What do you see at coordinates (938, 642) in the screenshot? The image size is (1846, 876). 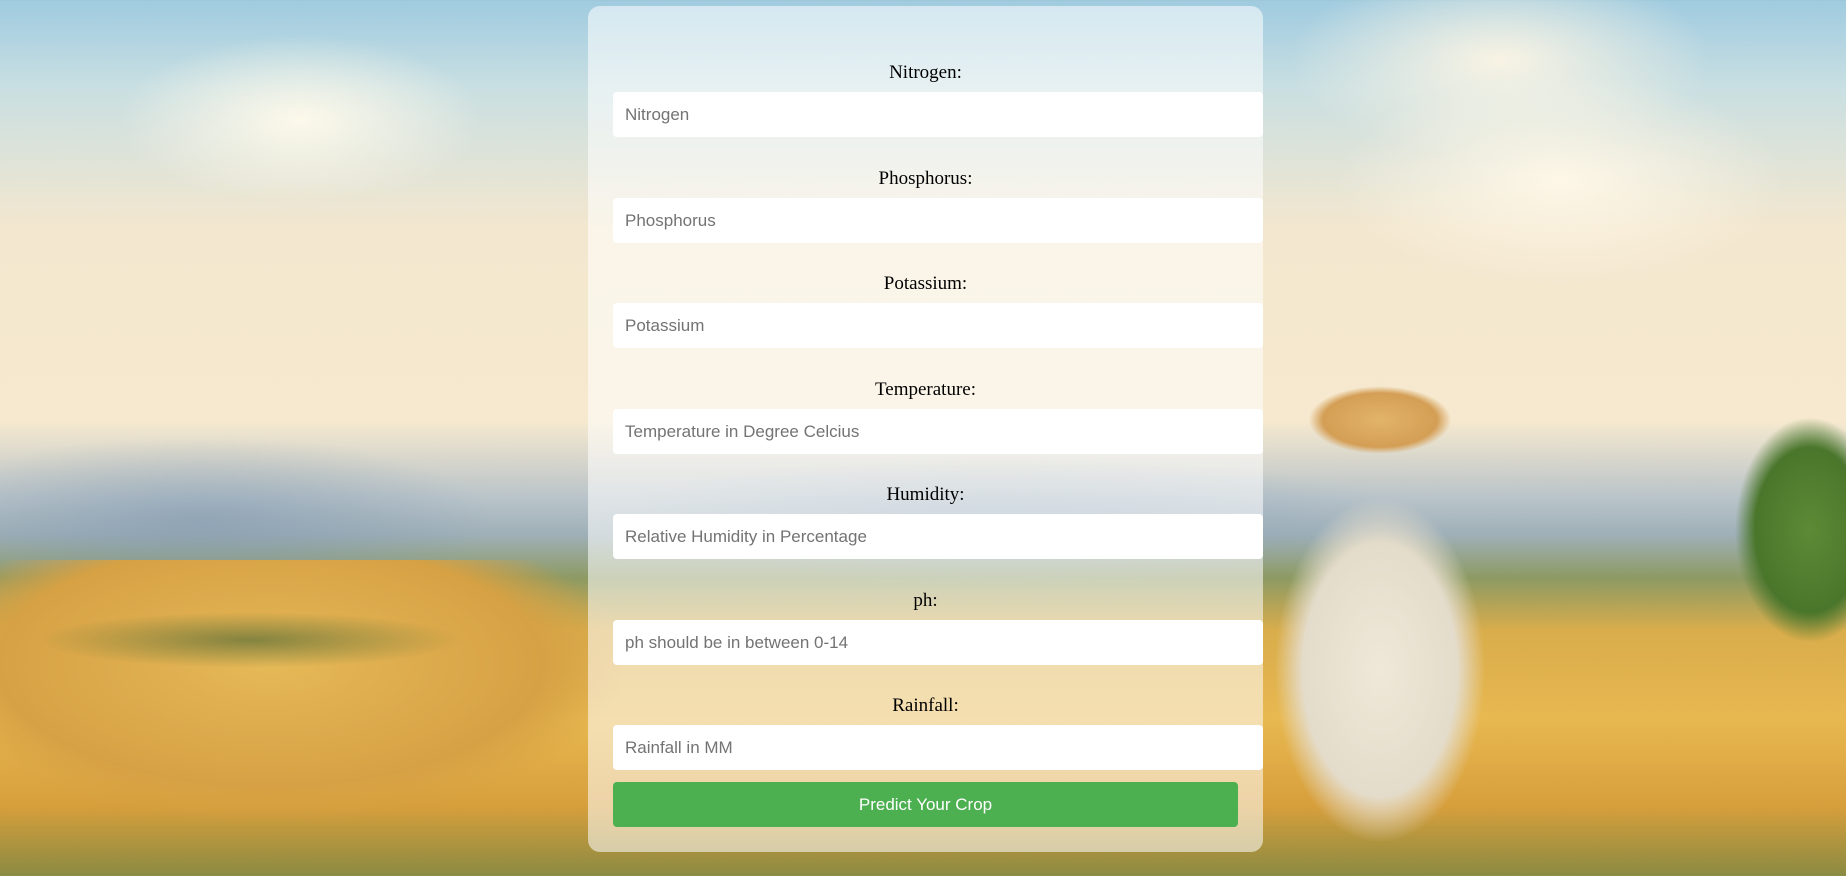 I see `ph-input` at bounding box center [938, 642].